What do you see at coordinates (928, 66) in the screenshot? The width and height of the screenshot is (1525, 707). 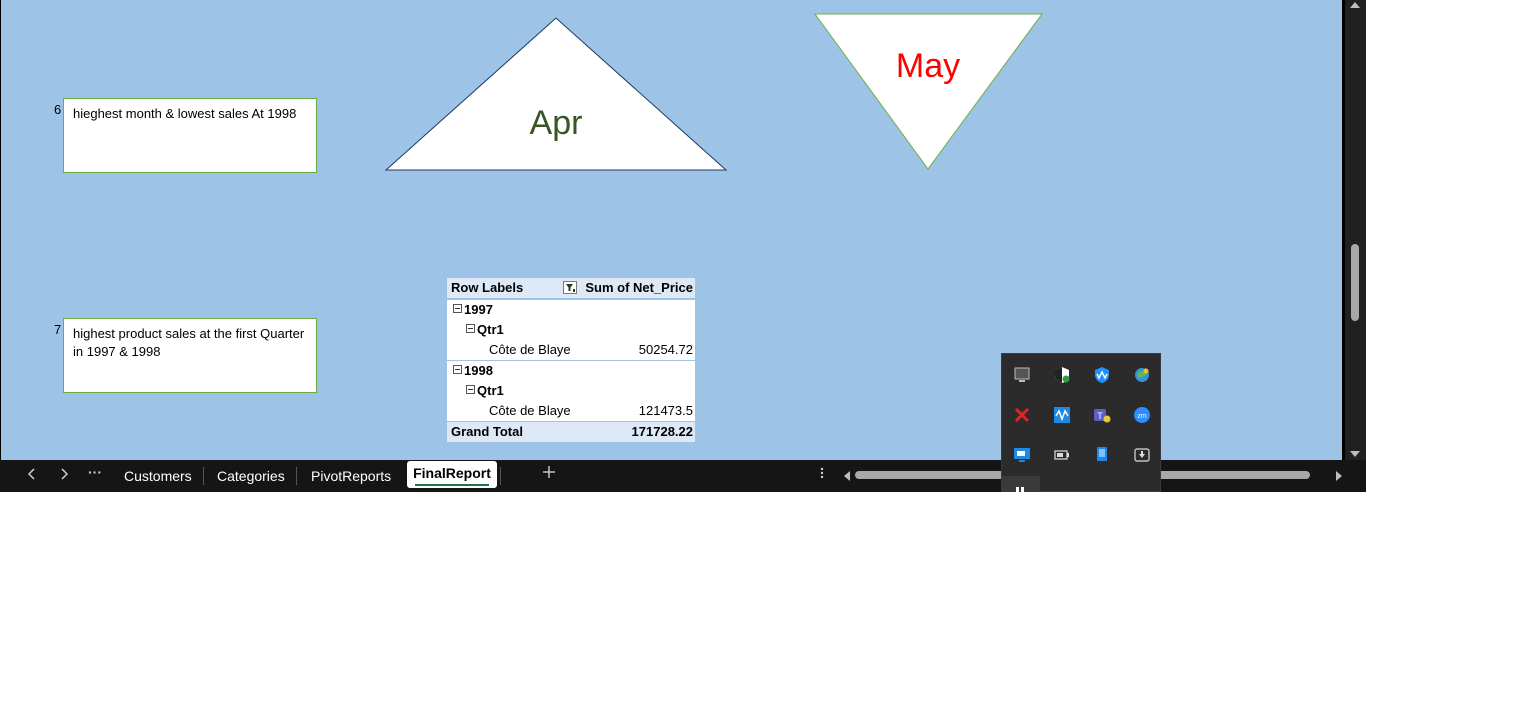 I see `triangle-down-label: May` at bounding box center [928, 66].